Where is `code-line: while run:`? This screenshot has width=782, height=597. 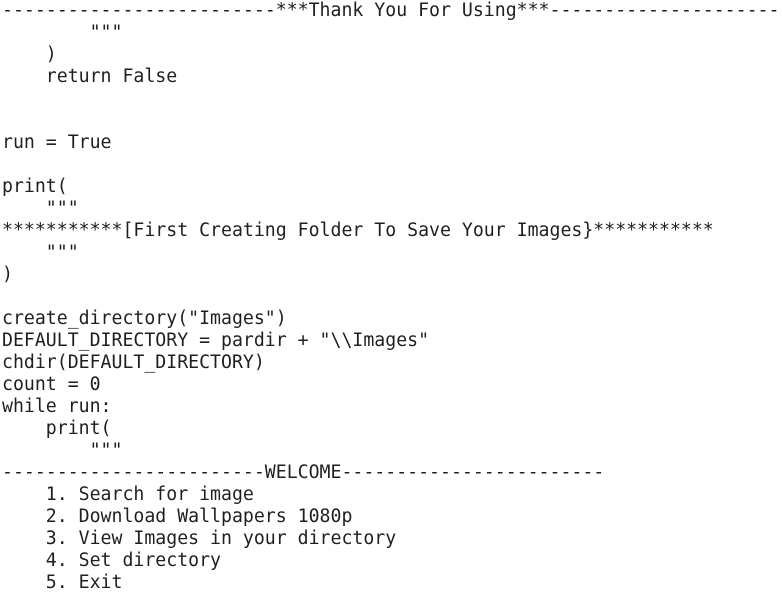
code-line: while run: is located at coordinates (57, 406).